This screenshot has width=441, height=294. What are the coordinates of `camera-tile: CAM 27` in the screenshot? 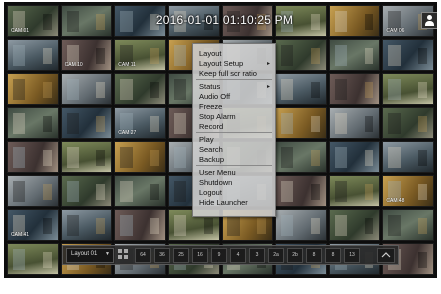 It's located at (140, 123).